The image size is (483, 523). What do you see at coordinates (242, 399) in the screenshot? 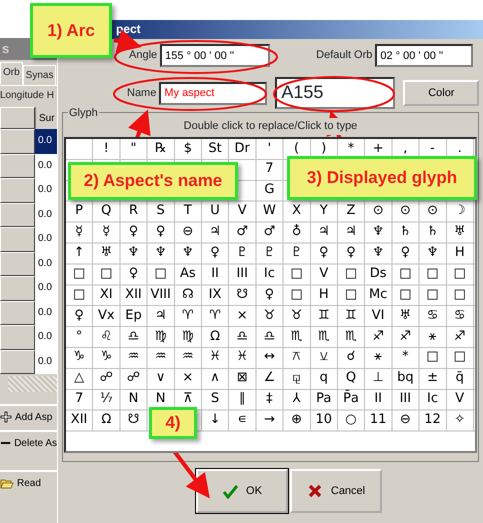
I see `glyph-cell: ∥` at bounding box center [242, 399].